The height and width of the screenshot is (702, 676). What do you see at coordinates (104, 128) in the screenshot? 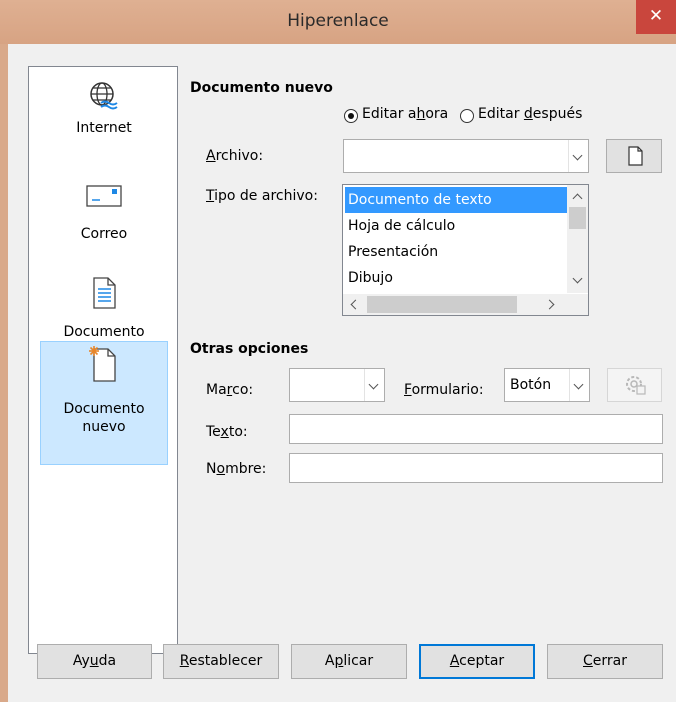
I see `sidebar-item-label: Internet` at bounding box center [104, 128].